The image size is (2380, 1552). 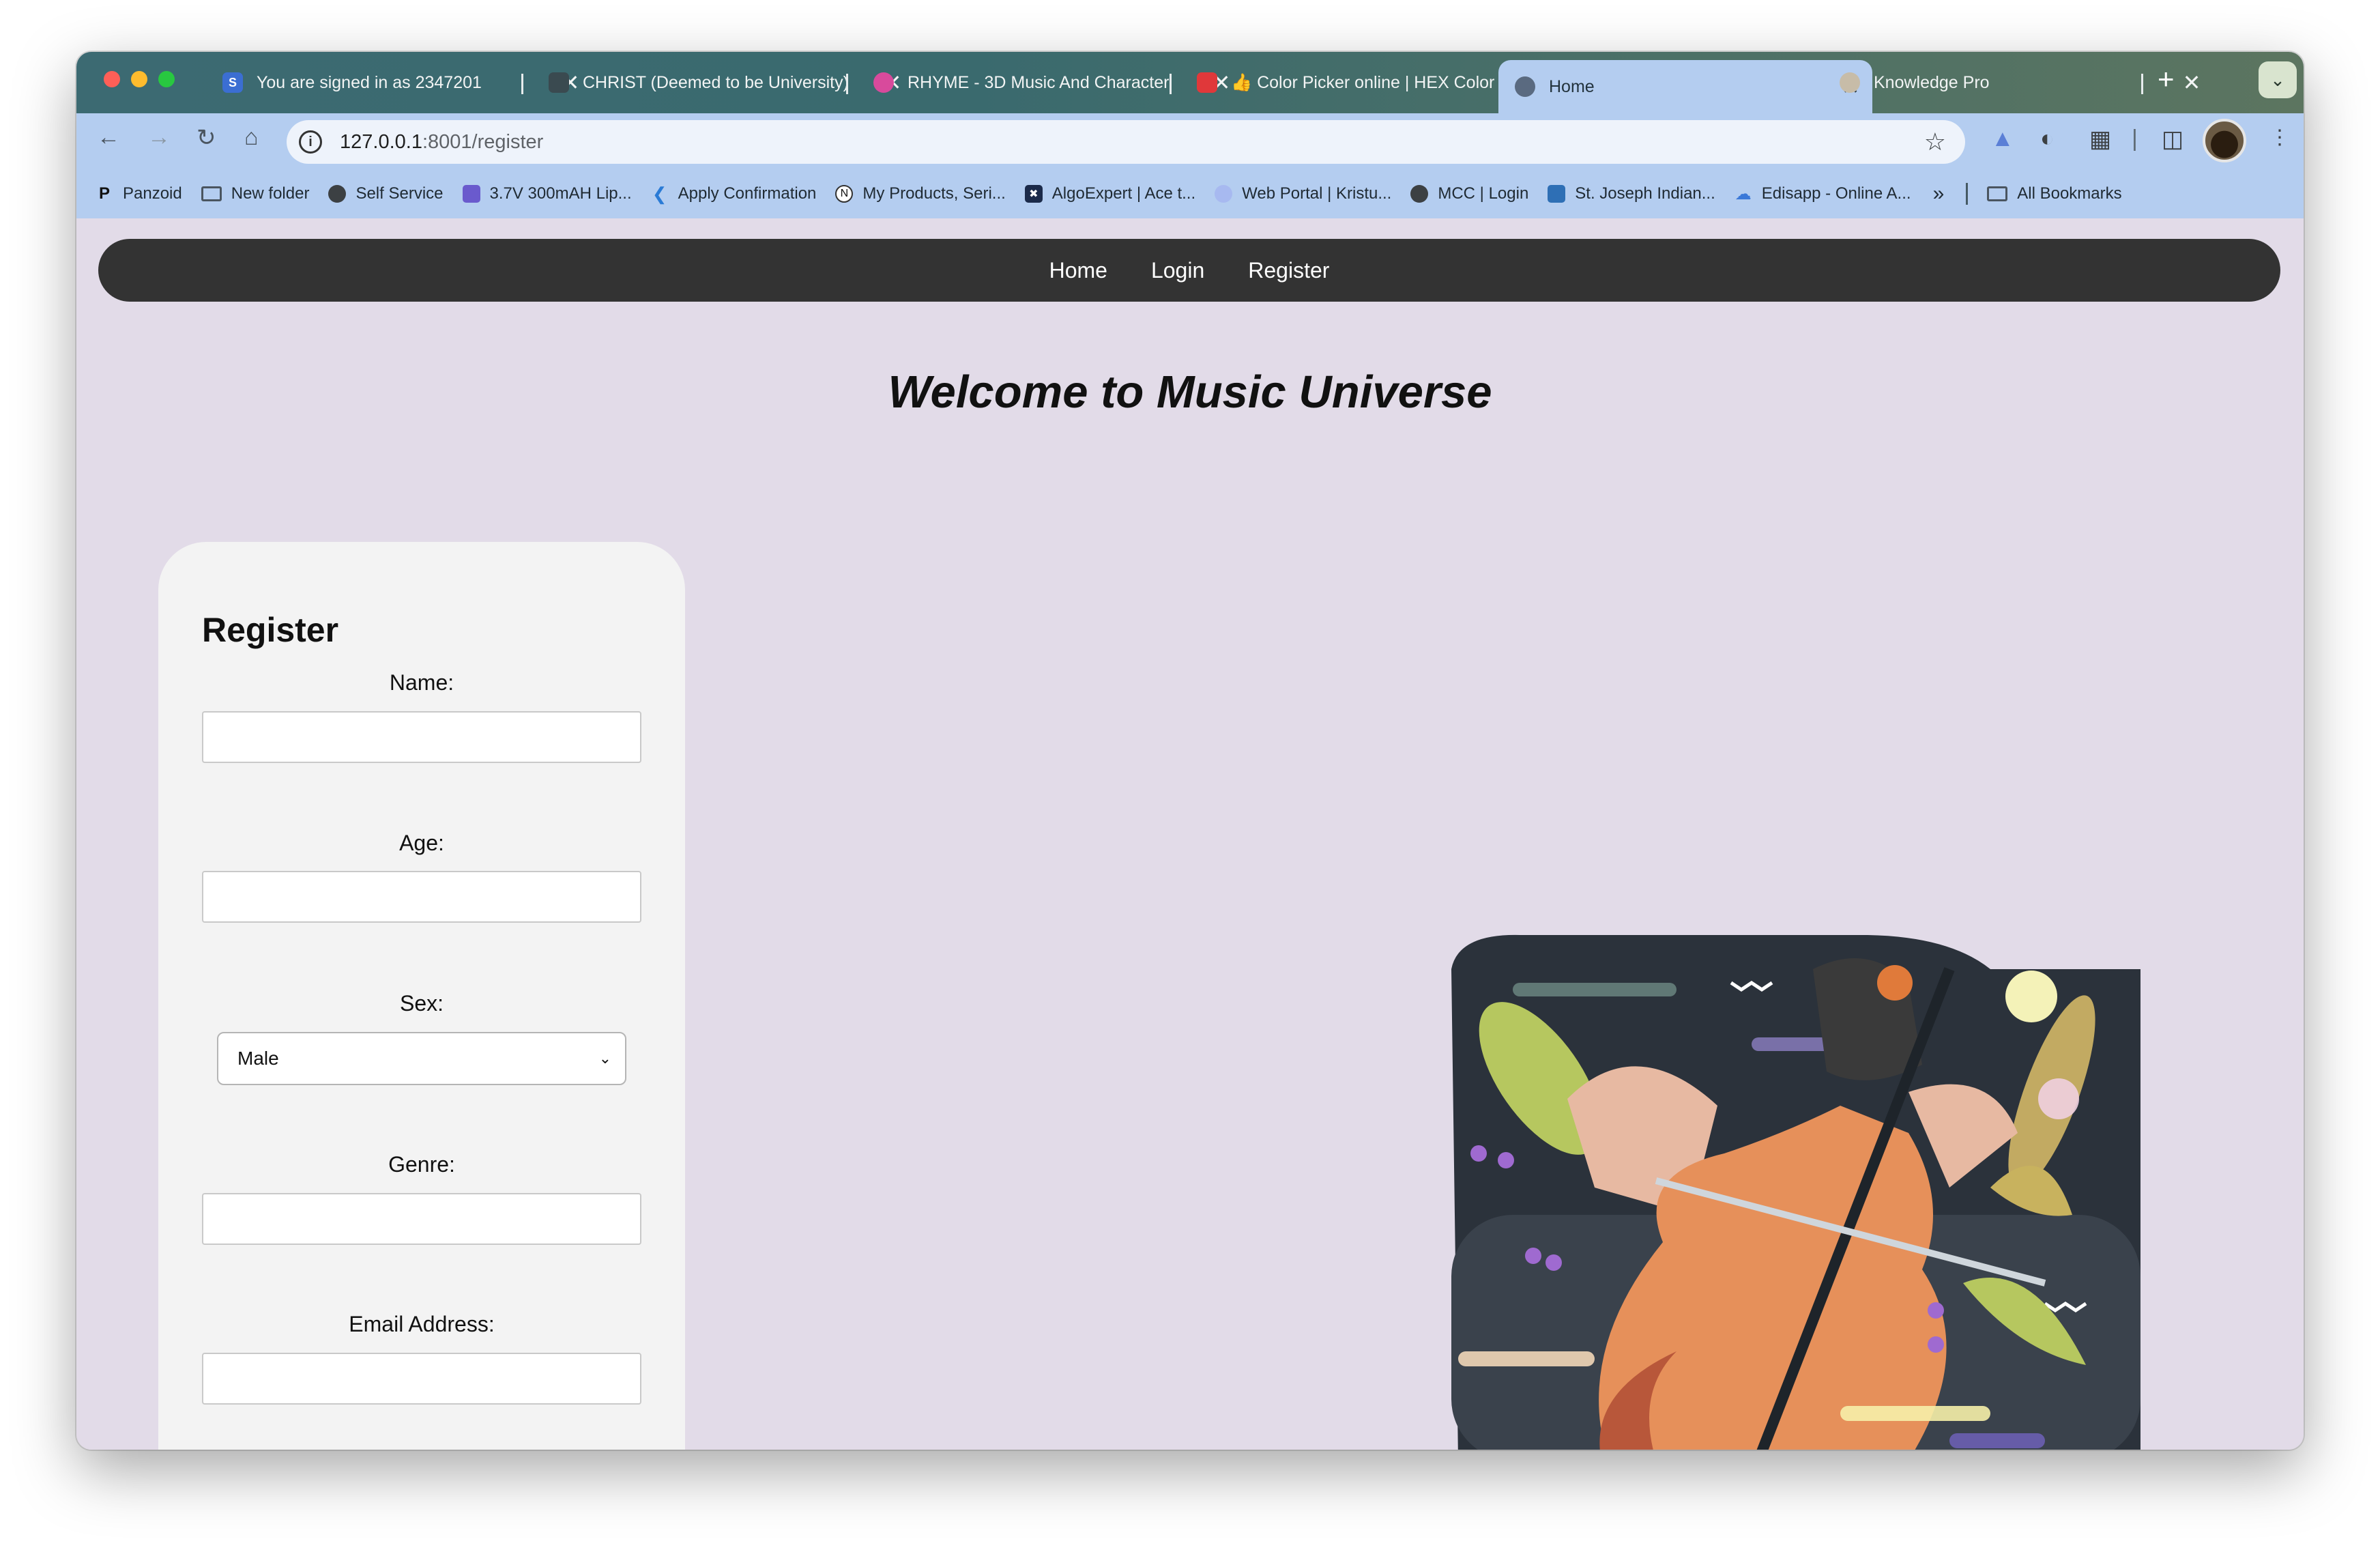 I want to click on window-controls, so click(x=139, y=79).